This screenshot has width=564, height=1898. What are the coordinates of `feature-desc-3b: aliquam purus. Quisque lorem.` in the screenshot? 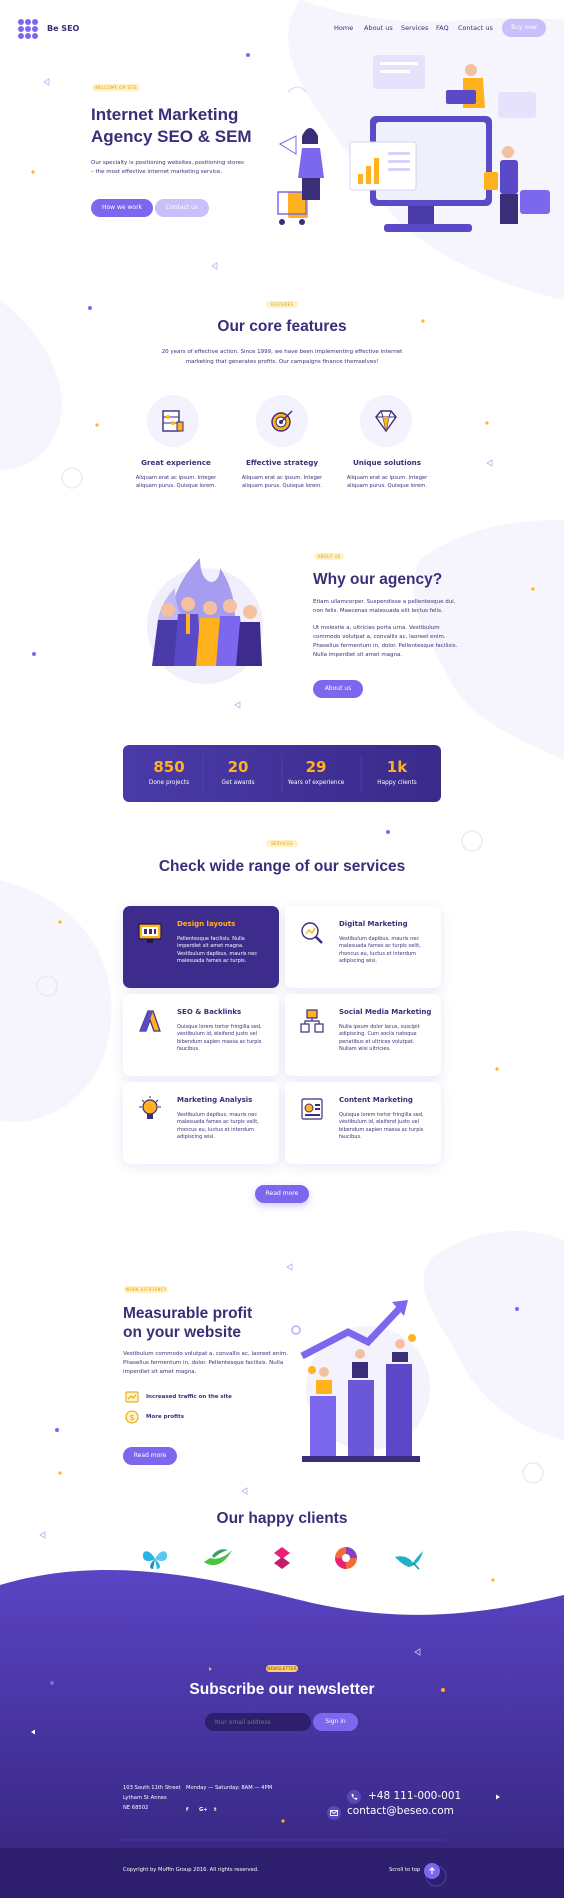 It's located at (387, 486).